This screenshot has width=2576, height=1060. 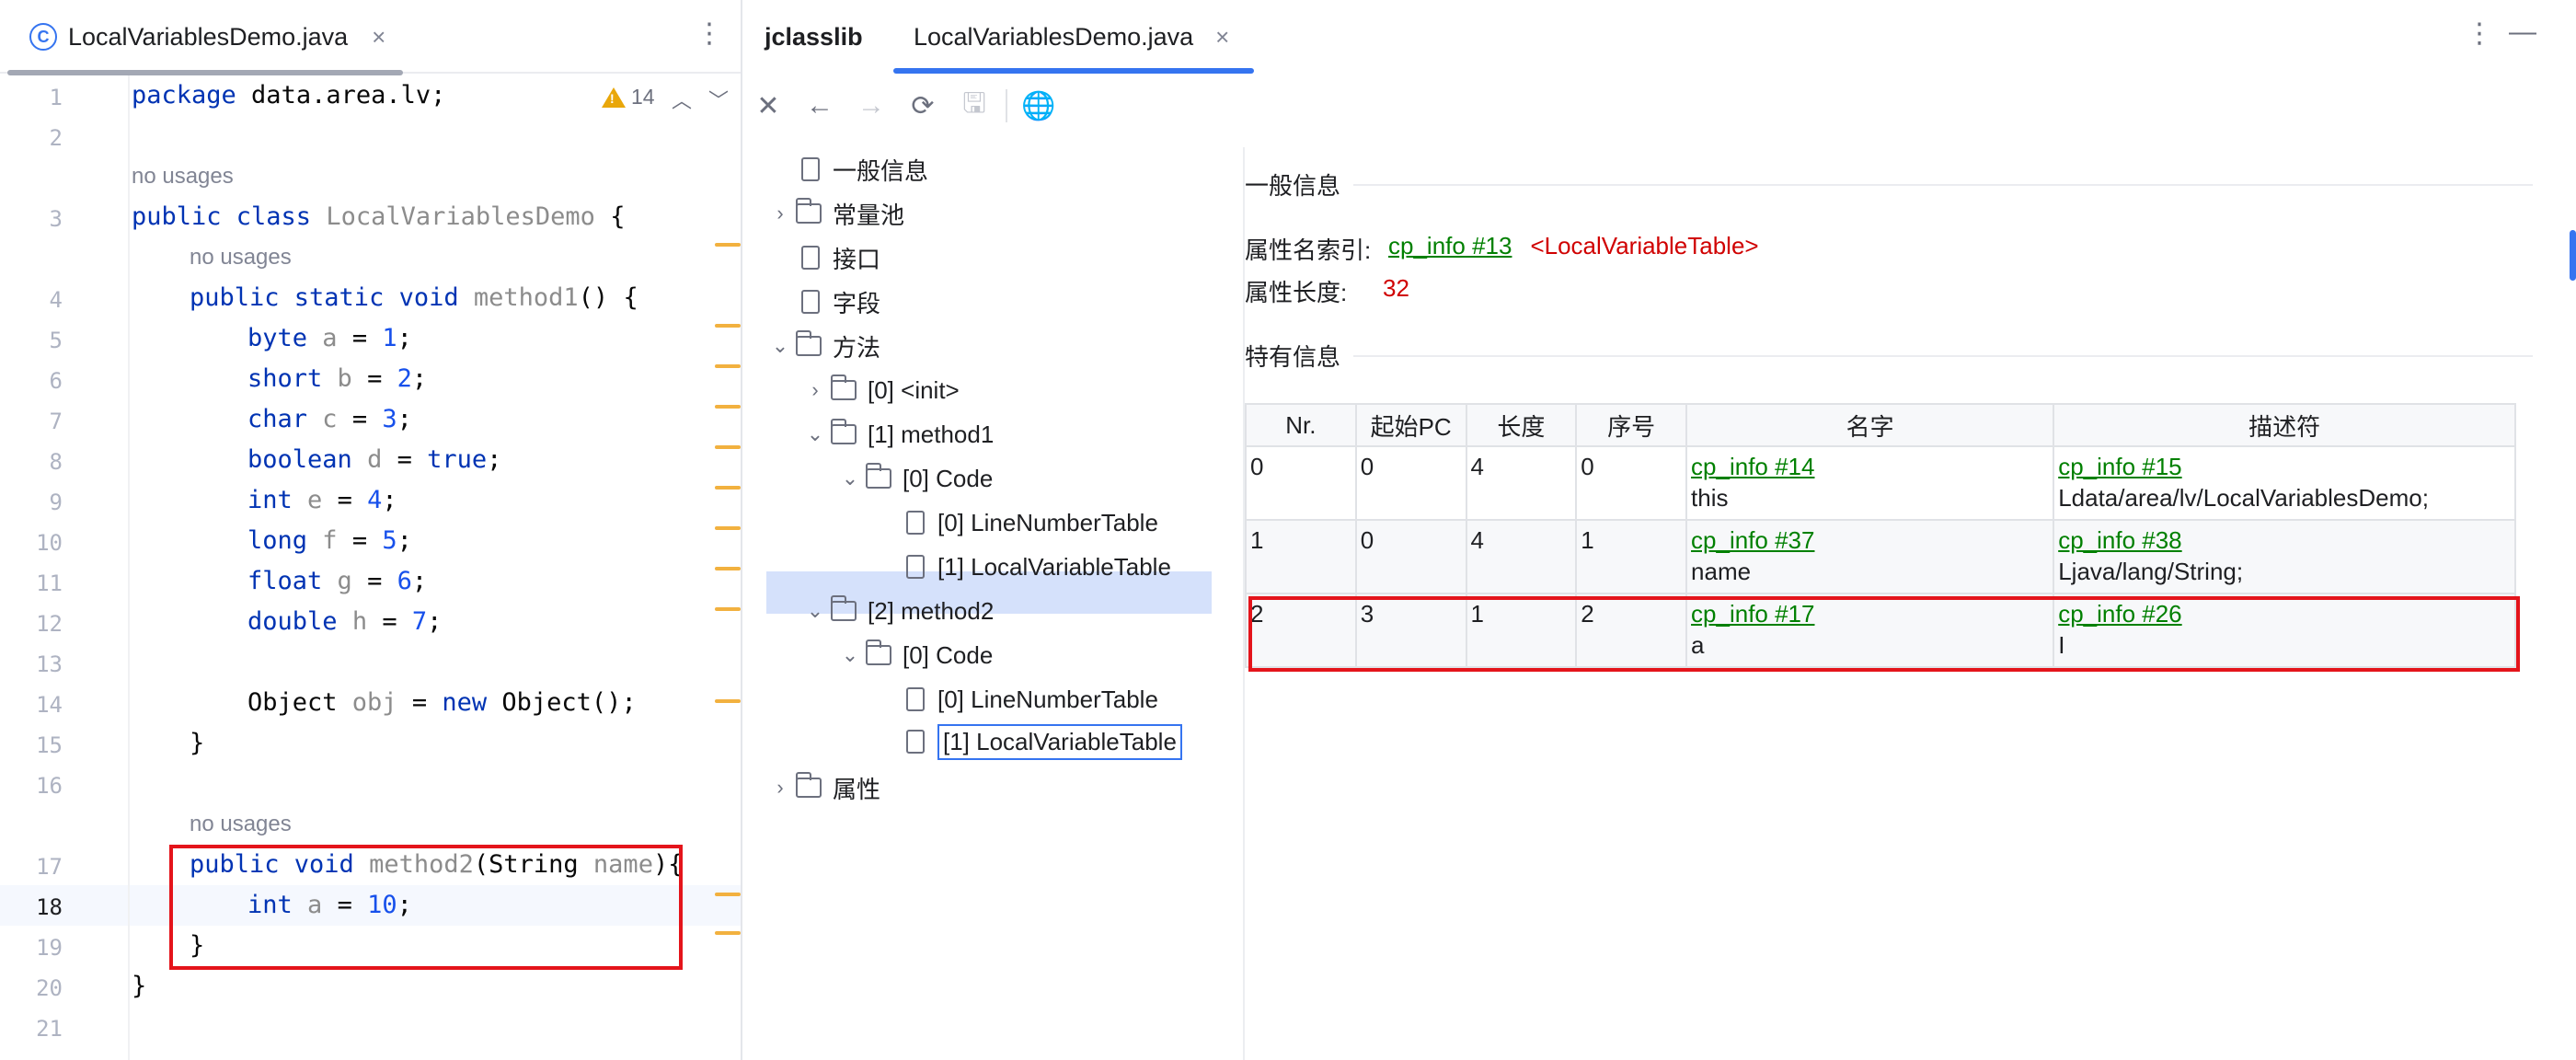 I want to click on tree-node-method1-code: ⌄ [0] Code, so click(x=913, y=478).